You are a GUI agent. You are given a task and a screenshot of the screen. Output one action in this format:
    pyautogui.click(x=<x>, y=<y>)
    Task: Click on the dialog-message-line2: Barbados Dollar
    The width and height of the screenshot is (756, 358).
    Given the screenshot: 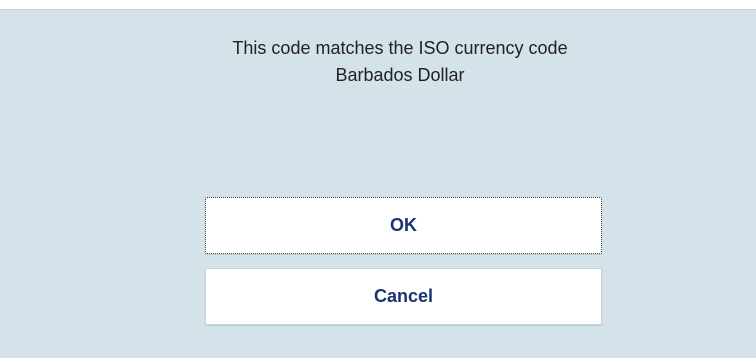 What is the action you would take?
    pyautogui.click(x=400, y=75)
    